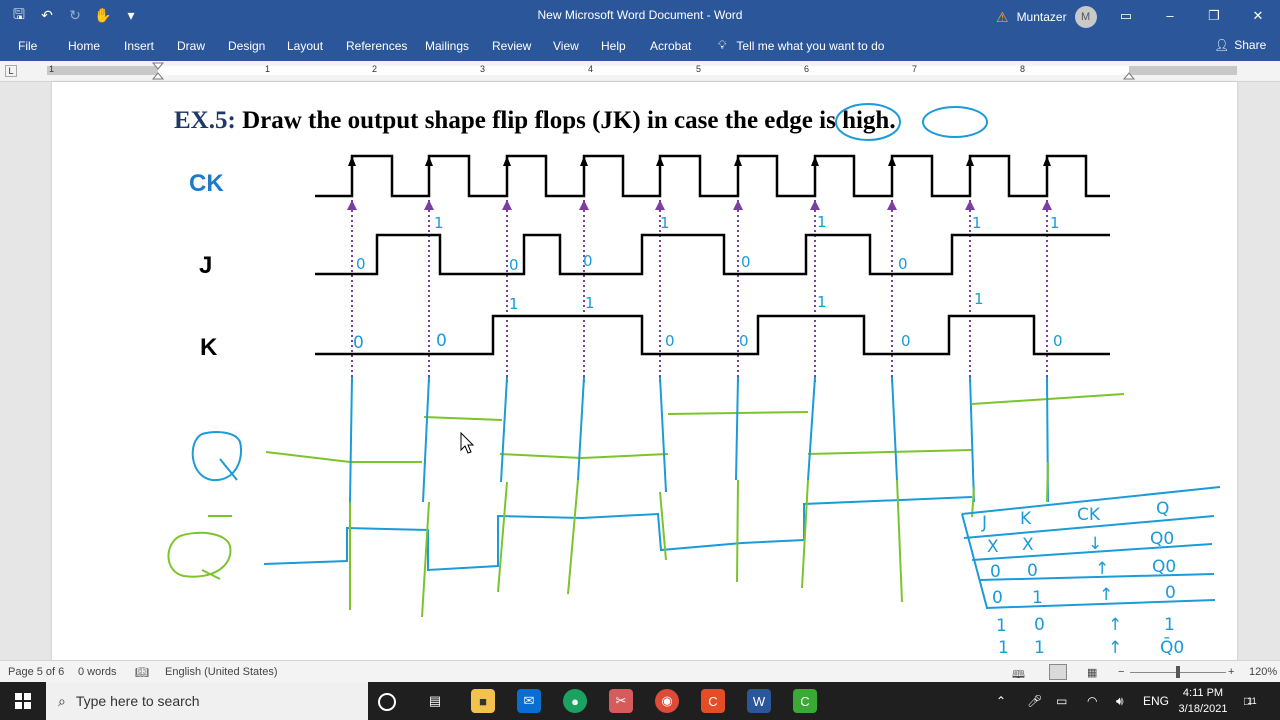  What do you see at coordinates (1121, 672) in the screenshot?
I see `zoom-out-icon: −` at bounding box center [1121, 672].